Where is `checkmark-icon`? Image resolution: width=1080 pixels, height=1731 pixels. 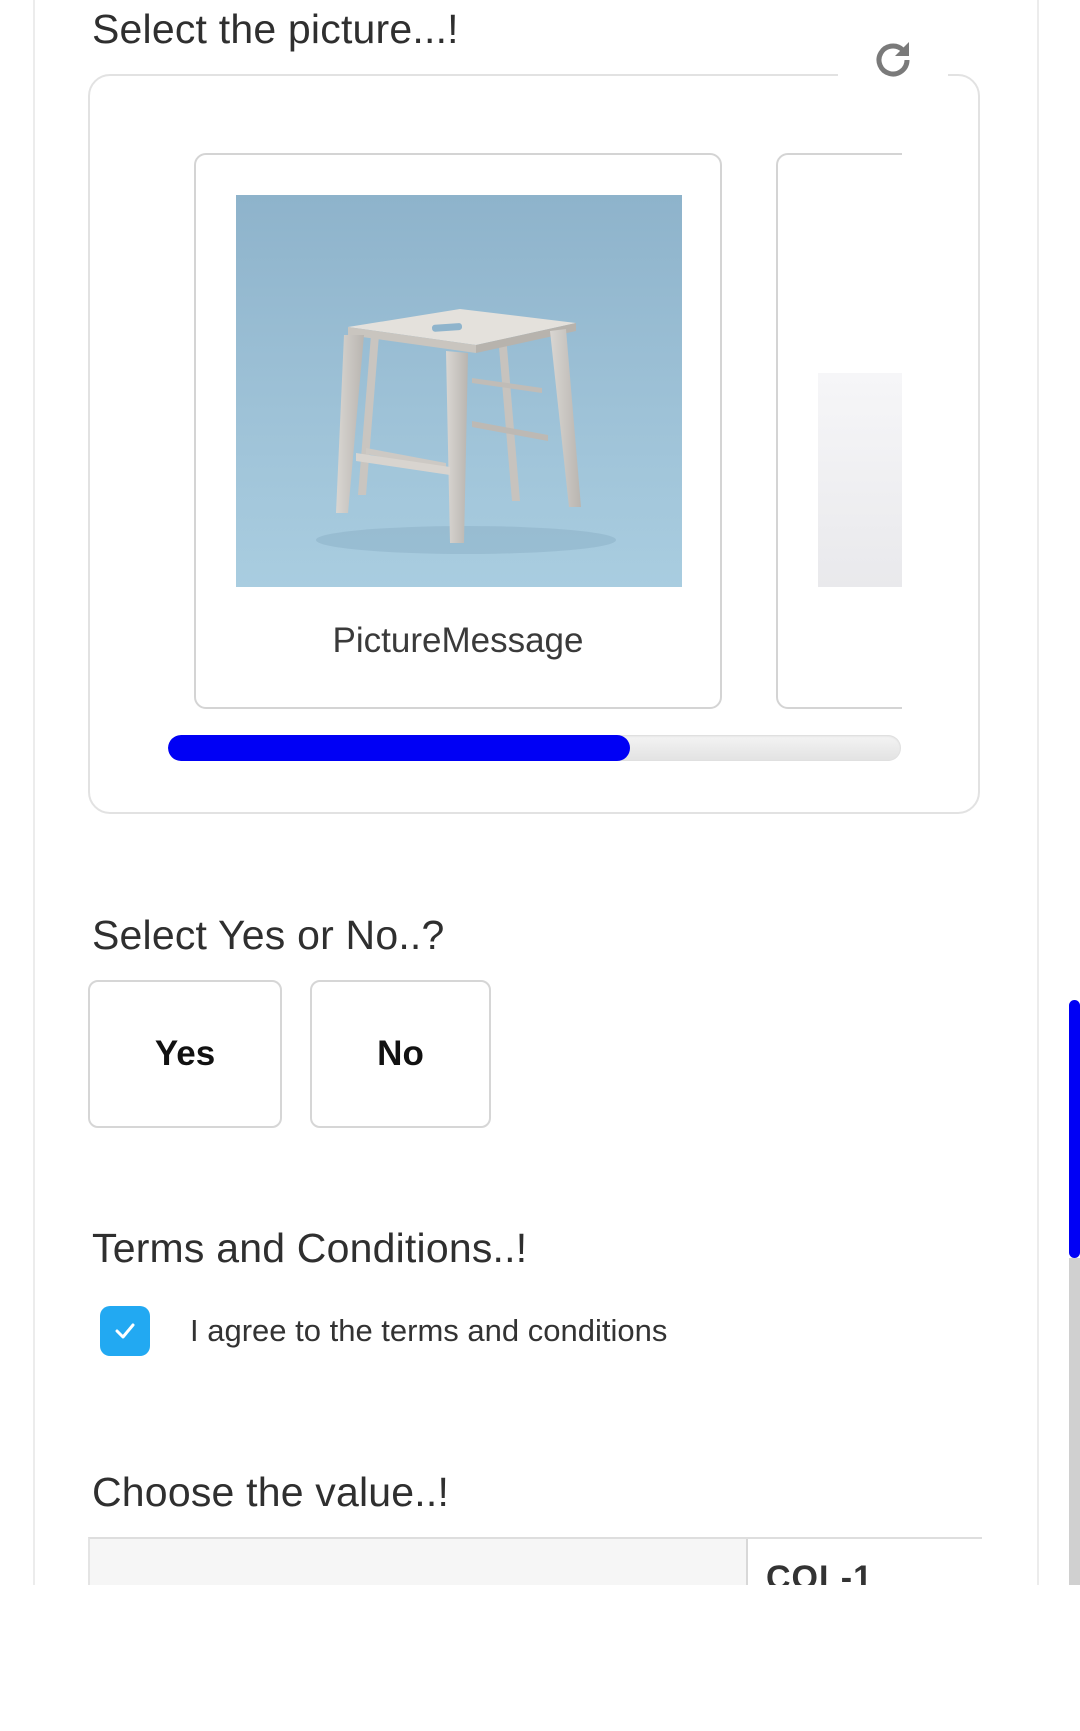 checkmark-icon is located at coordinates (125, 1331).